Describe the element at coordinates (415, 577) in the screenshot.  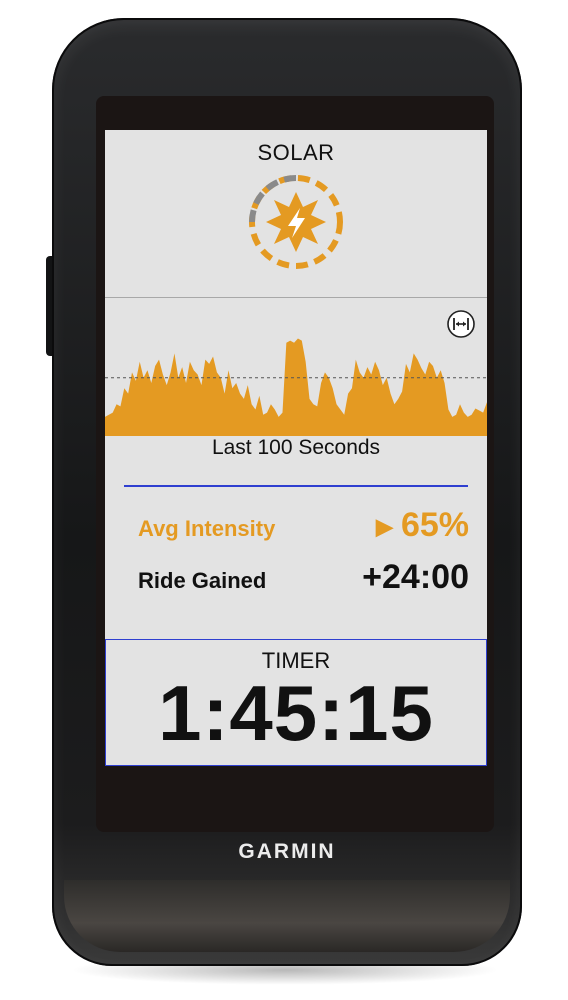
I see `ride-gained-value: +24:00` at that location.